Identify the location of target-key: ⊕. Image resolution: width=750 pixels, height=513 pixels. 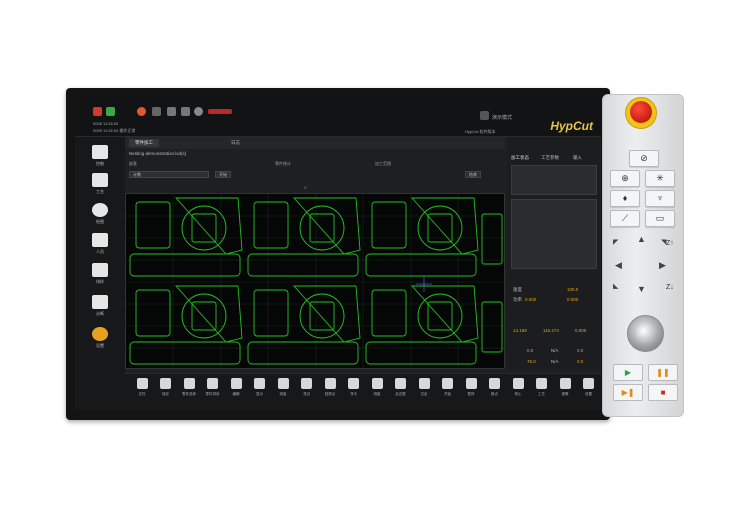
(625, 178).